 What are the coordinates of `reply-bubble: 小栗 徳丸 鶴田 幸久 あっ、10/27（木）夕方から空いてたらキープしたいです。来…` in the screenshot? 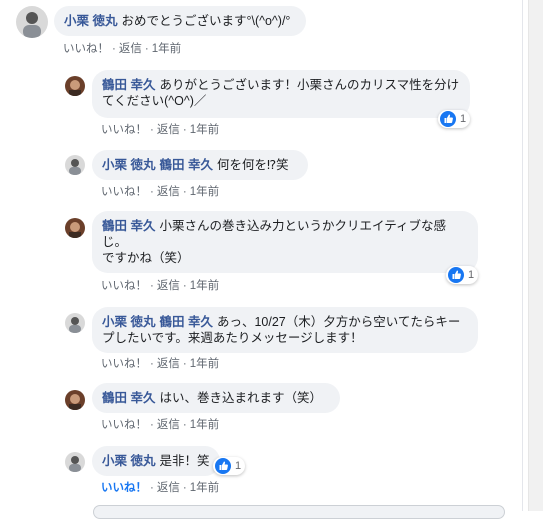 It's located at (285, 330).